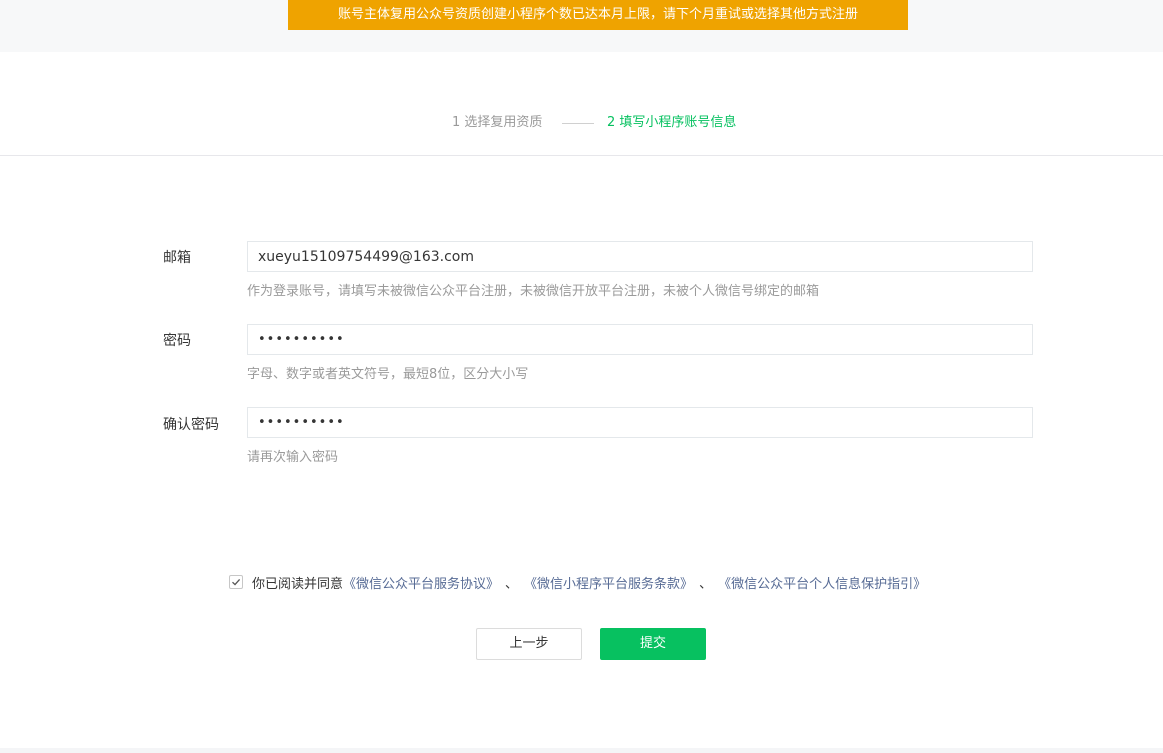 This screenshot has width=1163, height=753. What do you see at coordinates (191, 425) in the screenshot?
I see `confirm-password-label: 确认密码` at bounding box center [191, 425].